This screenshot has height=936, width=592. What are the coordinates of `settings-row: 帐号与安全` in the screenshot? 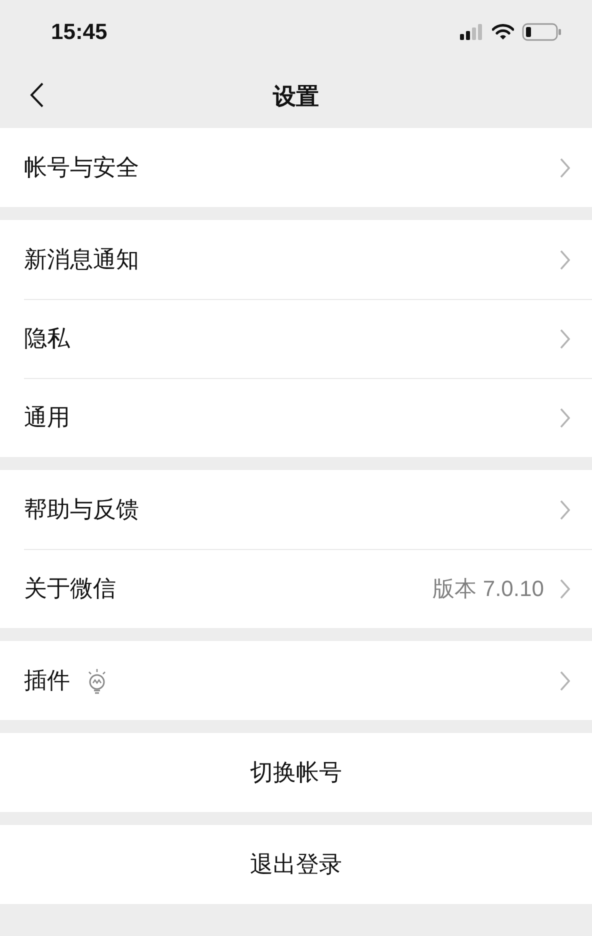 It's located at (296, 167).